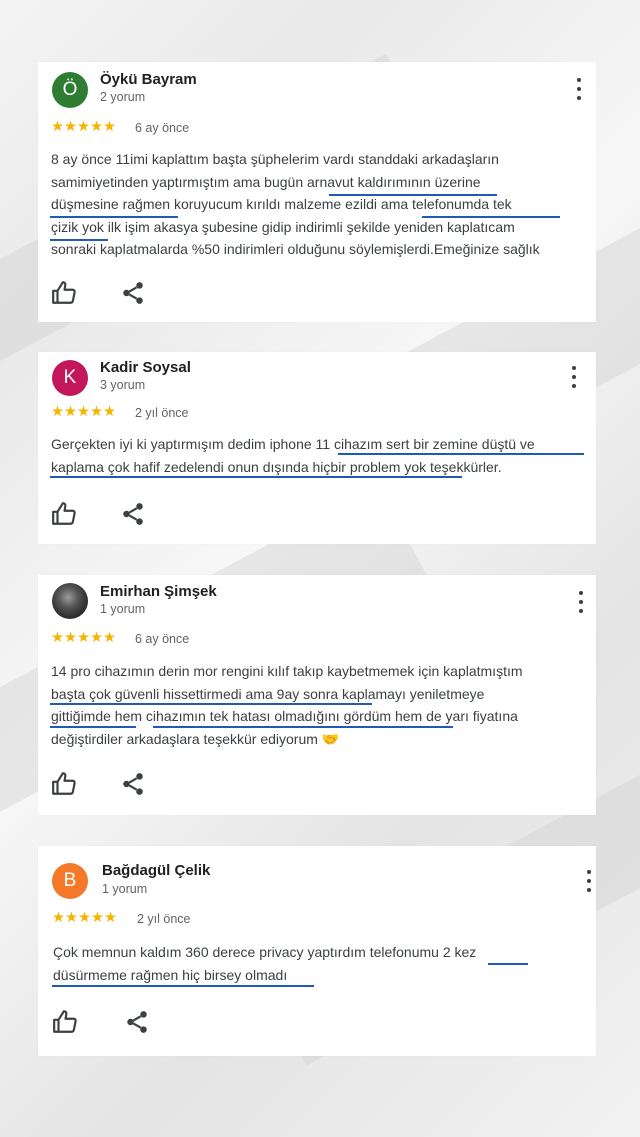  I want to click on reviewer-name: Emirhan Şimşek, so click(158, 591).